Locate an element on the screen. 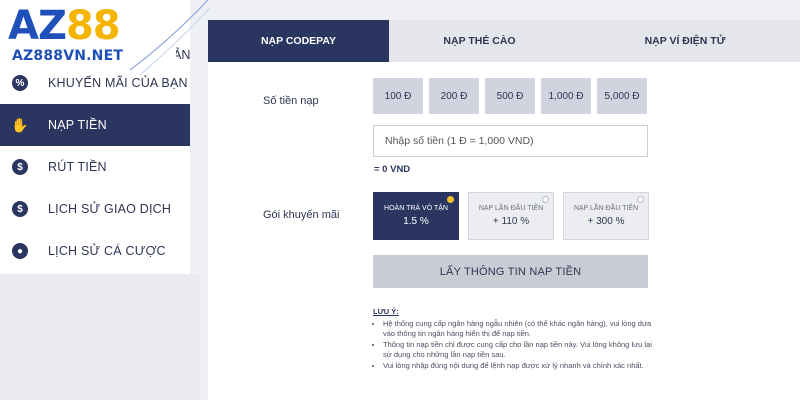 This screenshot has width=800, height=400. radio-selected-icon is located at coordinates (450, 199).